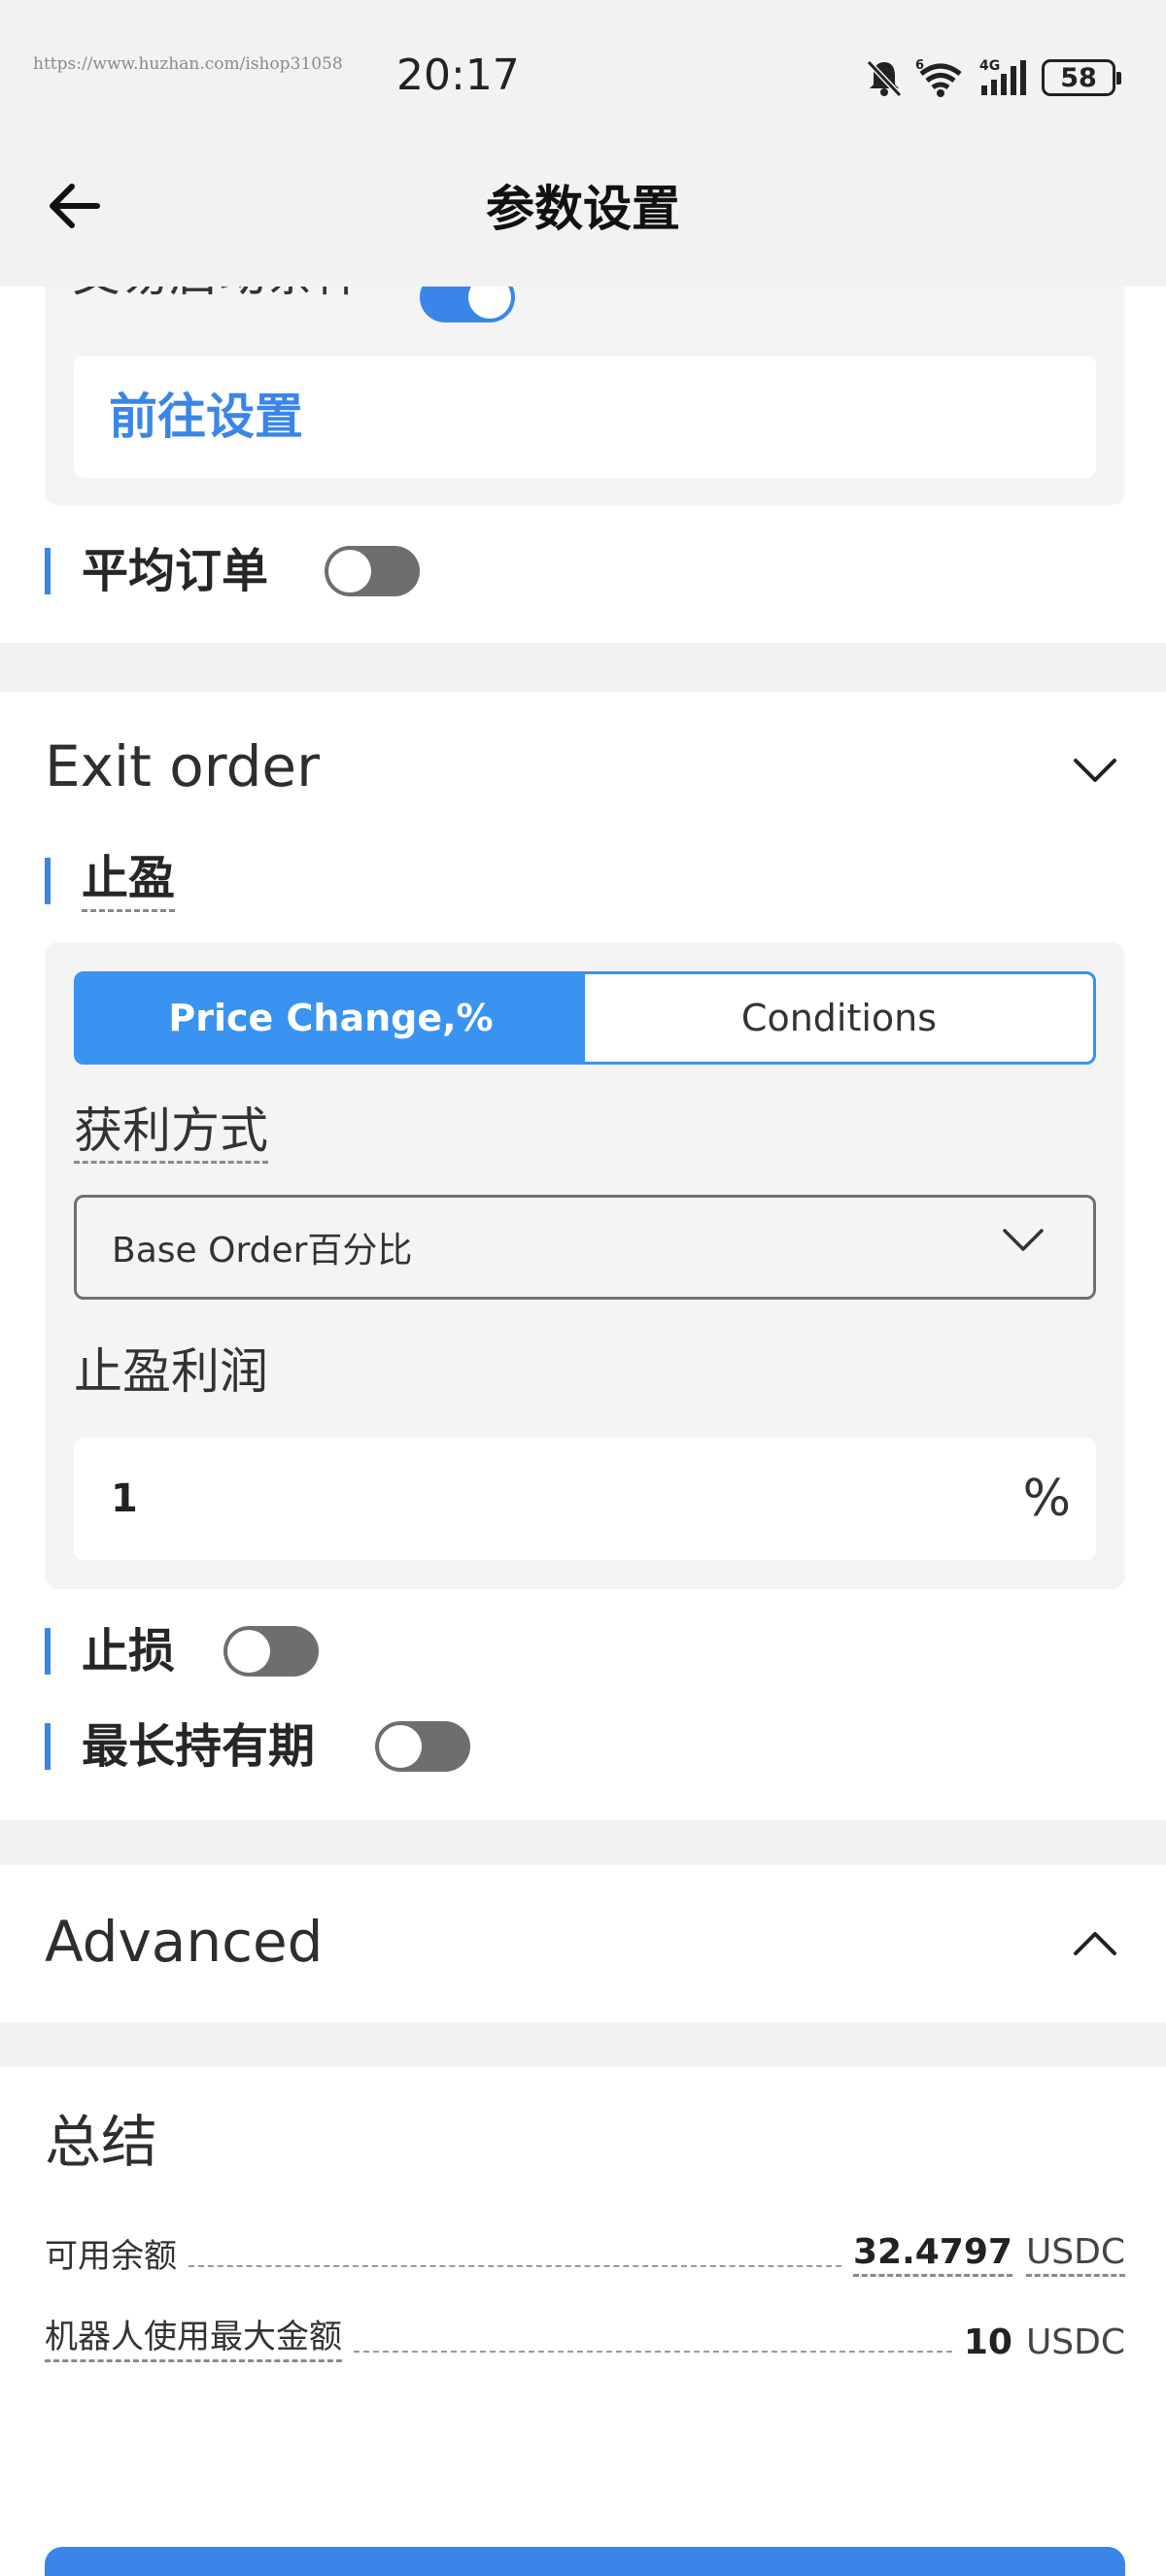 The width and height of the screenshot is (1166, 2576). Describe the element at coordinates (1002, 76) in the screenshot. I see `cellular-signal-icon: 4G` at that location.